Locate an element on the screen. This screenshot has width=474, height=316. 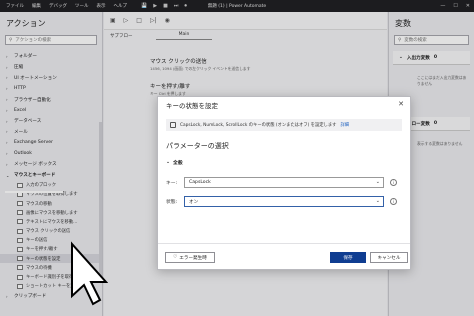
state-select: オン ⌄ is located at coordinates (284, 201).